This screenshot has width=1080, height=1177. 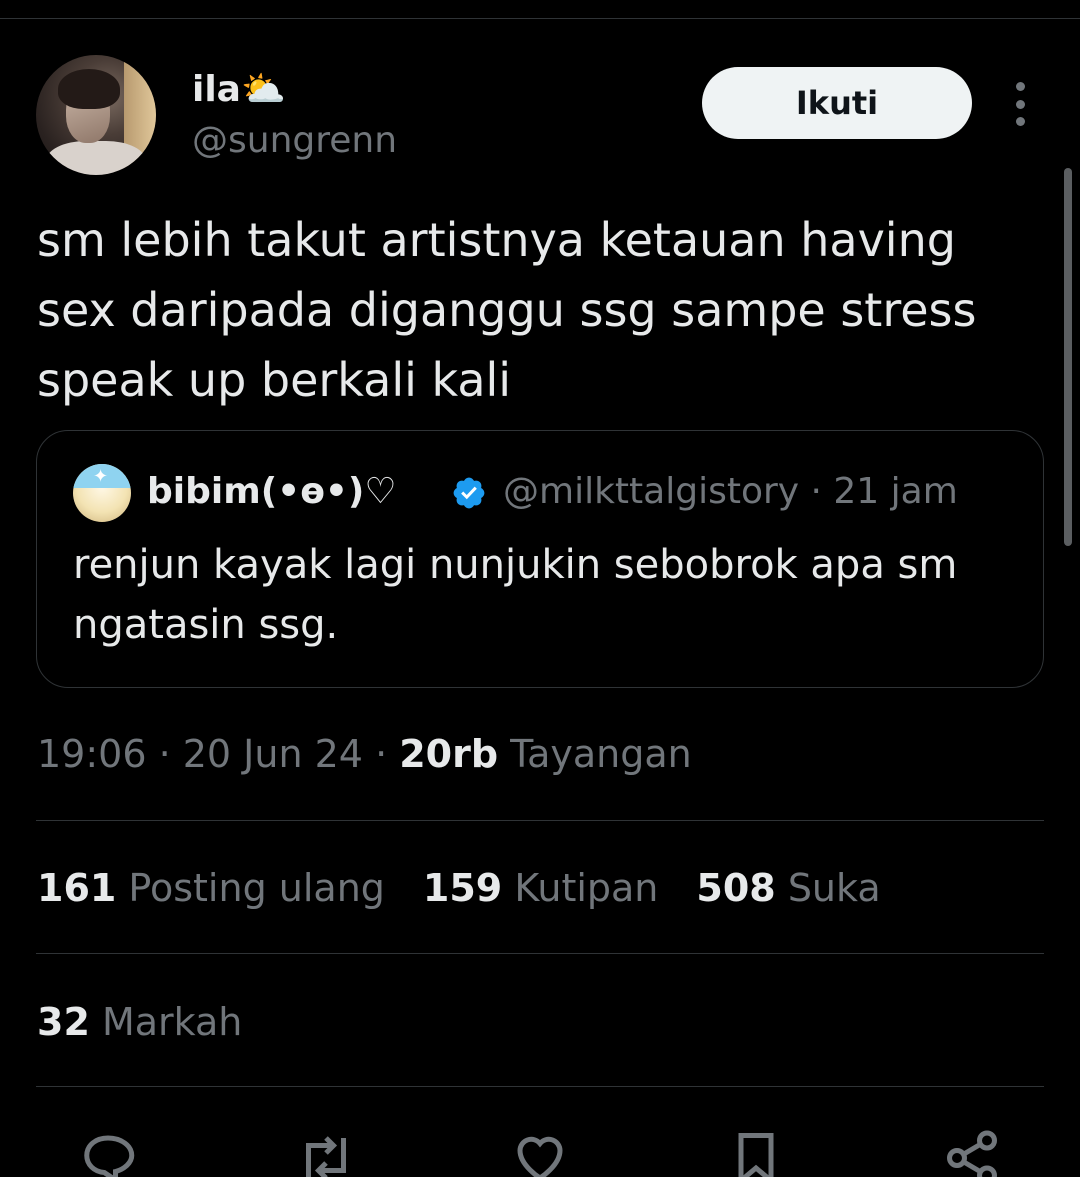 What do you see at coordinates (326, 1152) in the screenshot?
I see `repost-icon` at bounding box center [326, 1152].